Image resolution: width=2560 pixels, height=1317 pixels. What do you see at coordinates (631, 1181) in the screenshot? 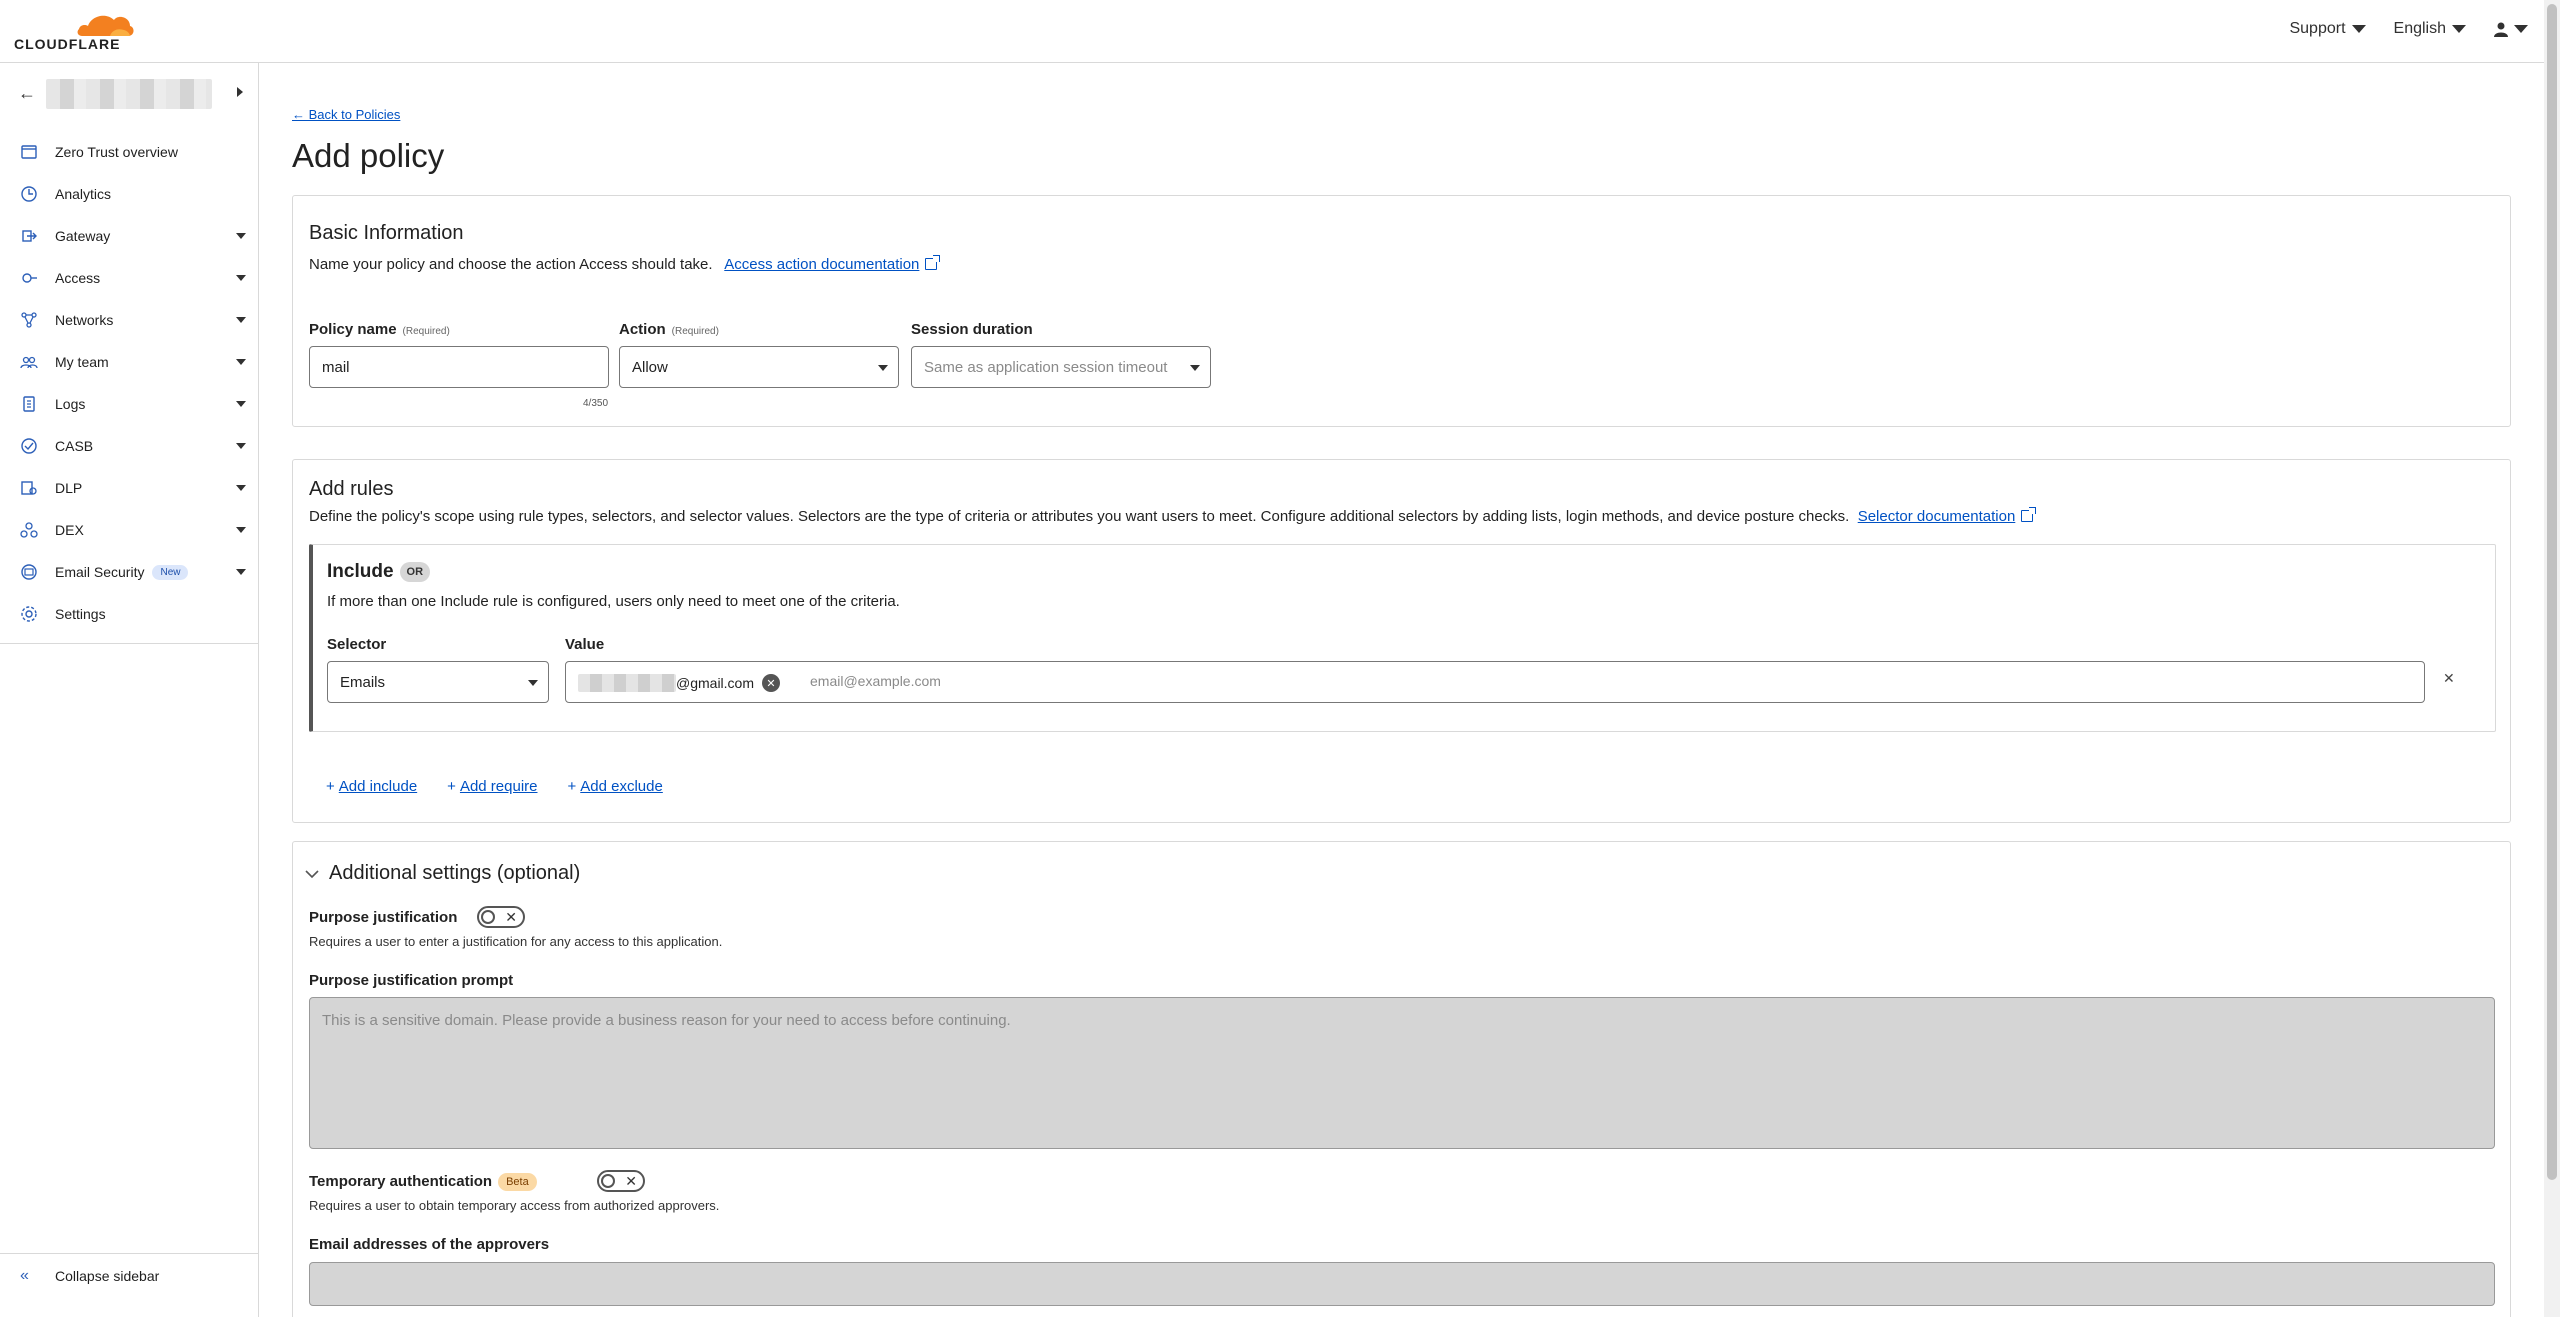
I see `toggle-off-icon: ✕` at bounding box center [631, 1181].